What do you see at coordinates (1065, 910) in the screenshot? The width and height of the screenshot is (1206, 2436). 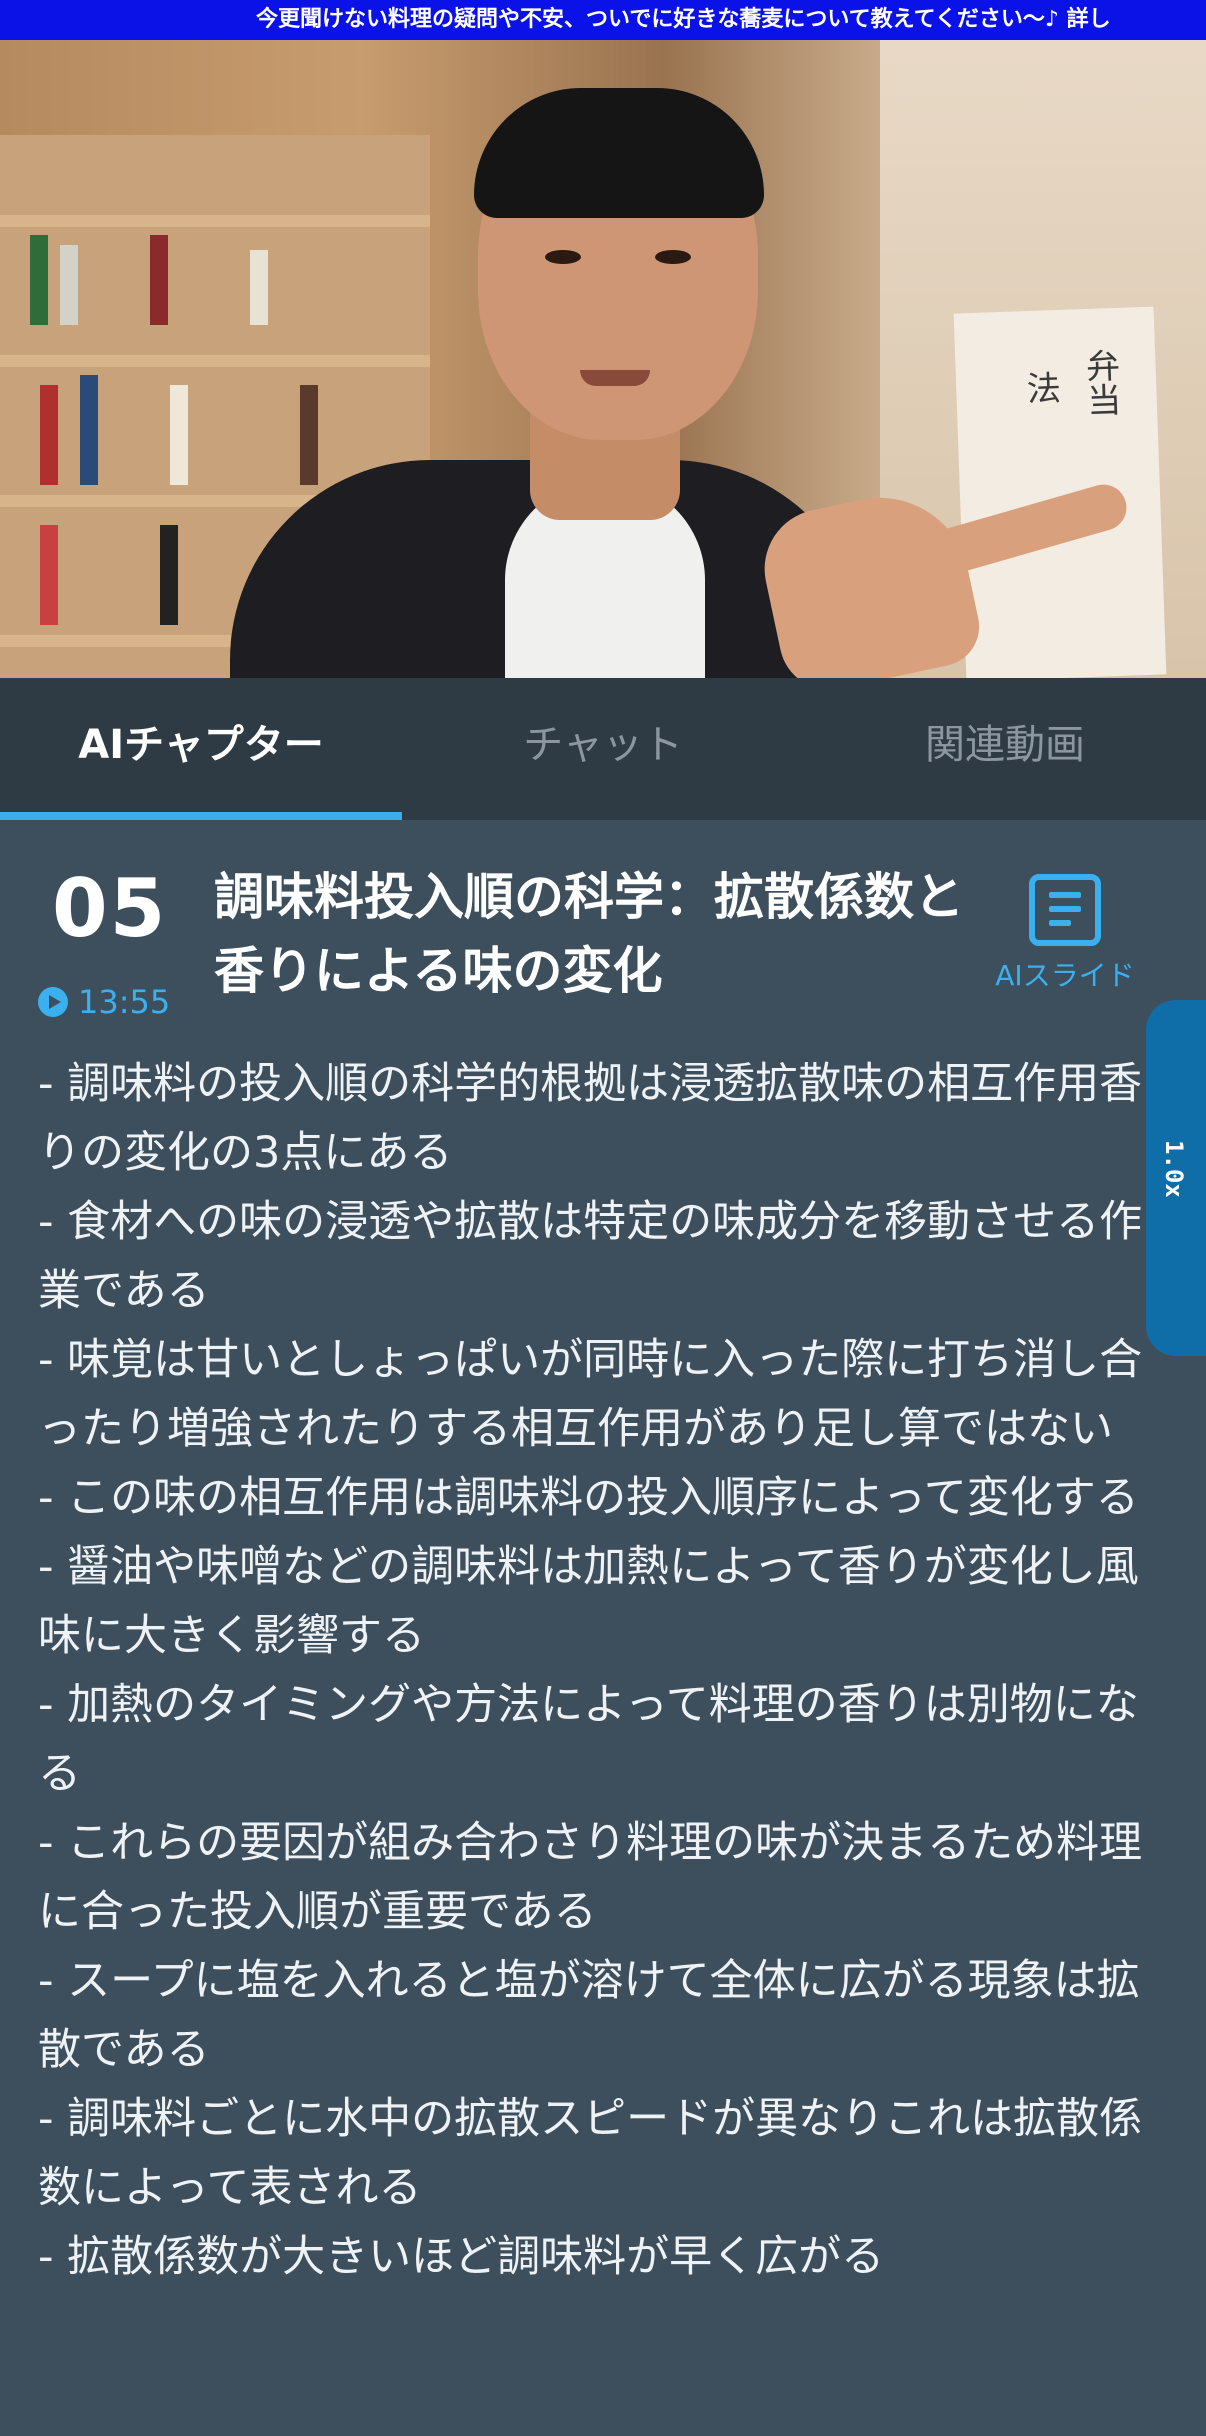 I see `document-icon` at bounding box center [1065, 910].